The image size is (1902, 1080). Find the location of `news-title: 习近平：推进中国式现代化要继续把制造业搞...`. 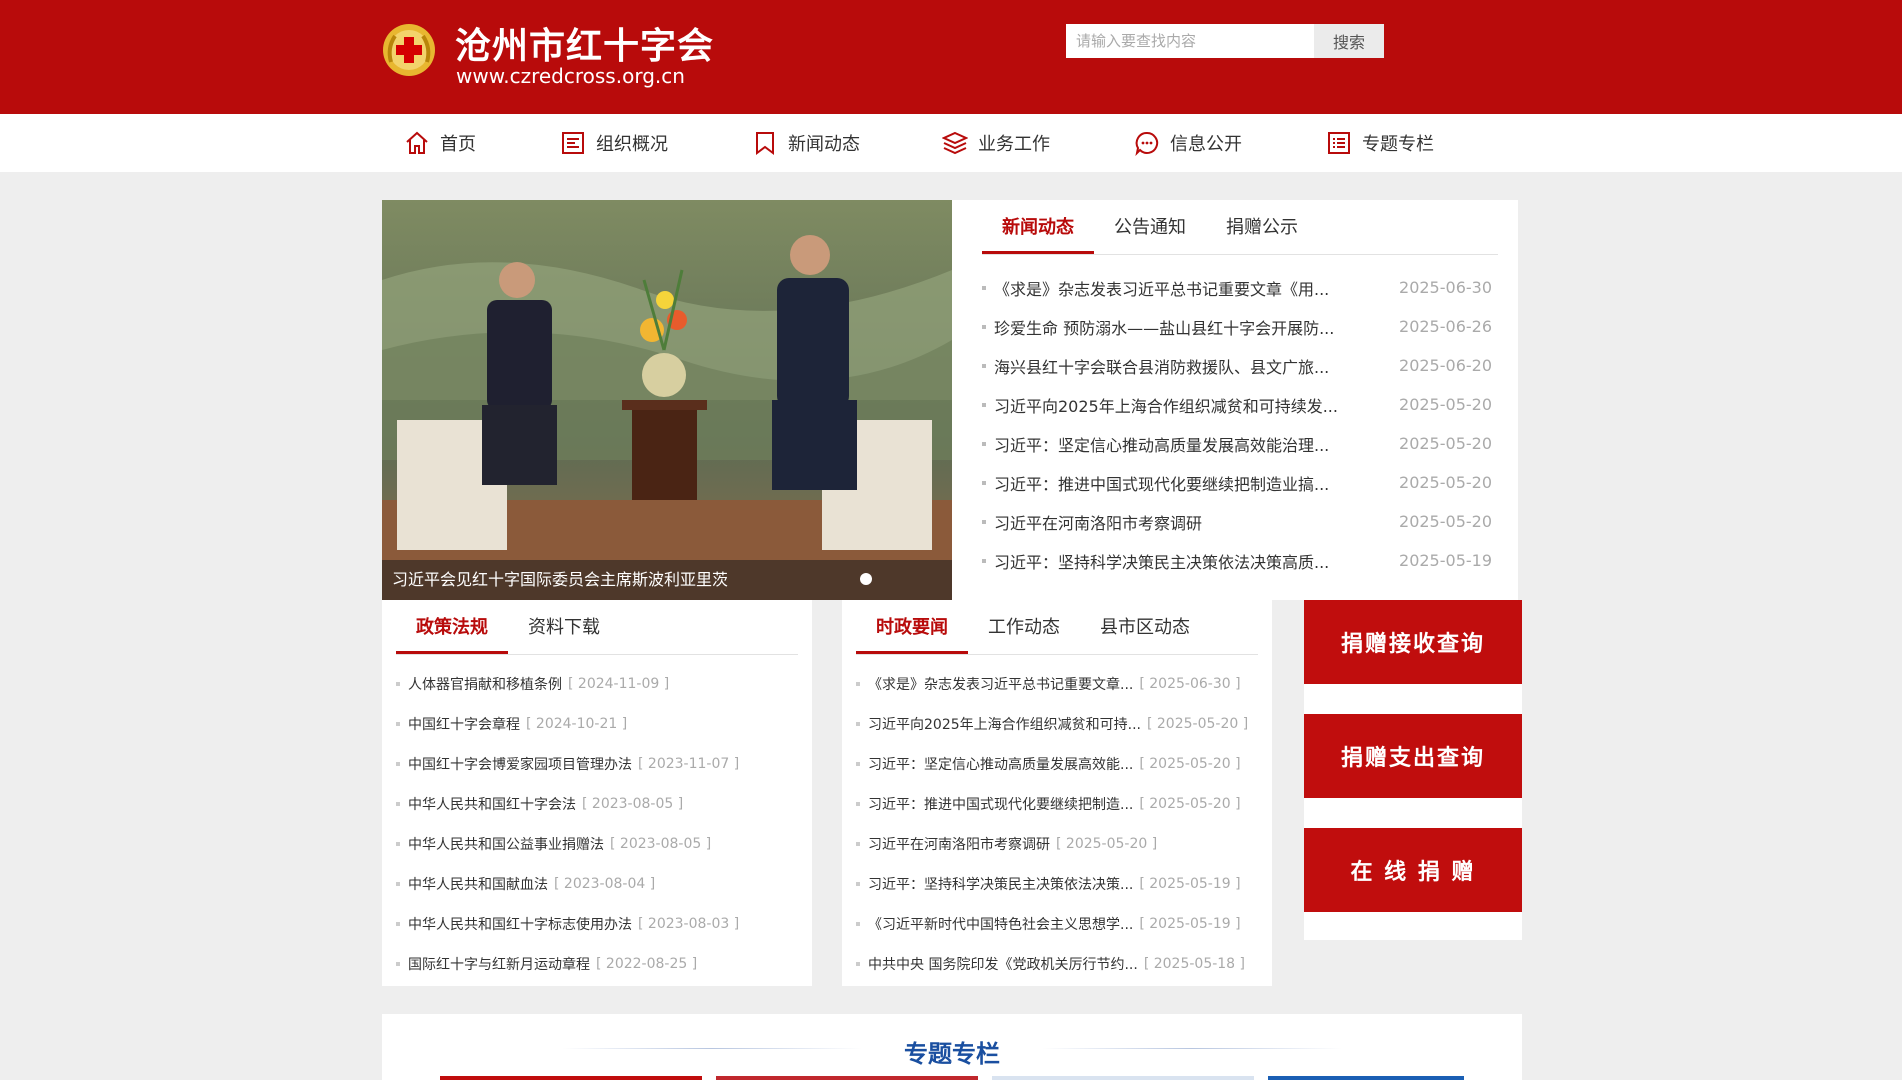

news-title: 习近平：推进中国式现代化要继续把制造业搞... is located at coordinates (1155, 483).